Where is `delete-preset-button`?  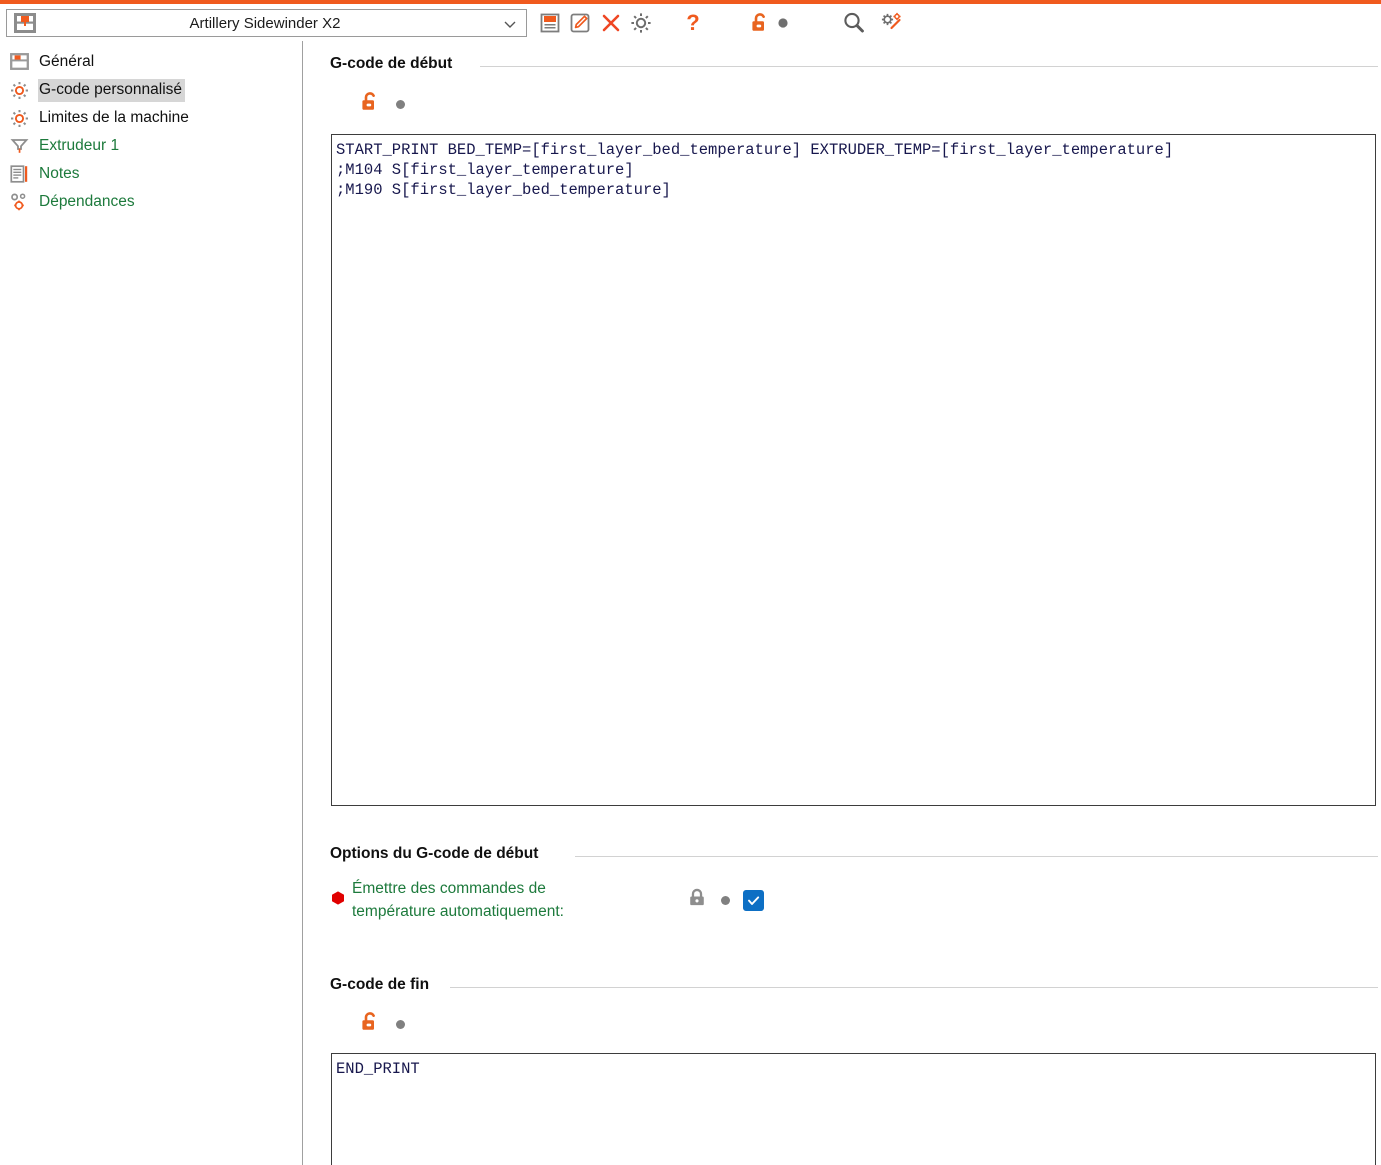
delete-preset-button is located at coordinates (611, 23).